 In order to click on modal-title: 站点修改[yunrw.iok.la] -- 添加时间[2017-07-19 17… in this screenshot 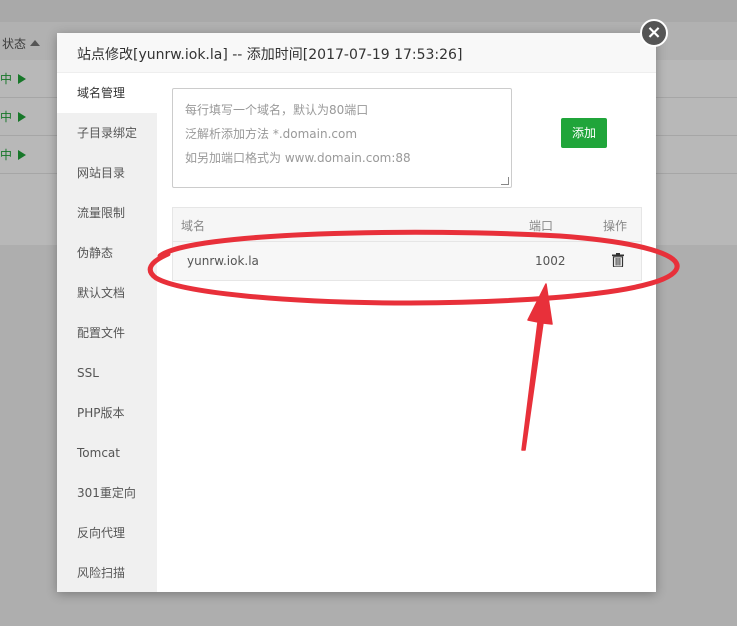, I will do `click(270, 55)`.